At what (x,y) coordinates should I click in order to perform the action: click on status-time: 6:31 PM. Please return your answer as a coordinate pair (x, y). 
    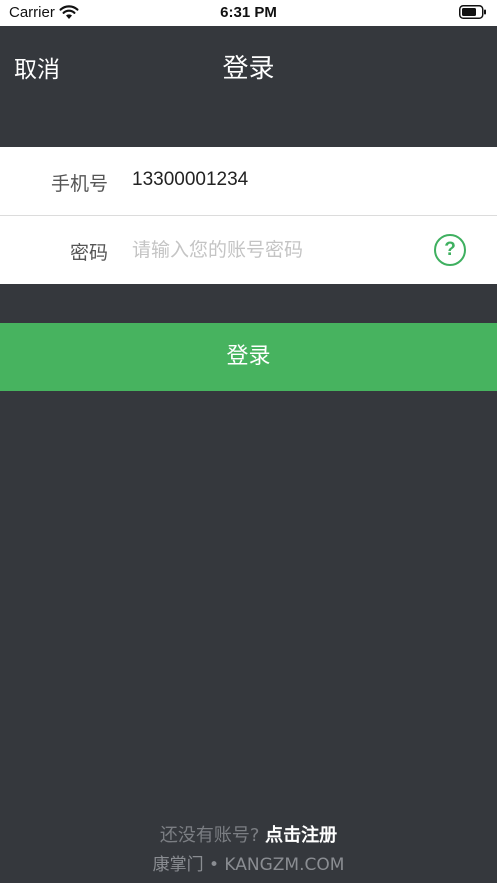
    Looking at the image, I should click on (248, 12).